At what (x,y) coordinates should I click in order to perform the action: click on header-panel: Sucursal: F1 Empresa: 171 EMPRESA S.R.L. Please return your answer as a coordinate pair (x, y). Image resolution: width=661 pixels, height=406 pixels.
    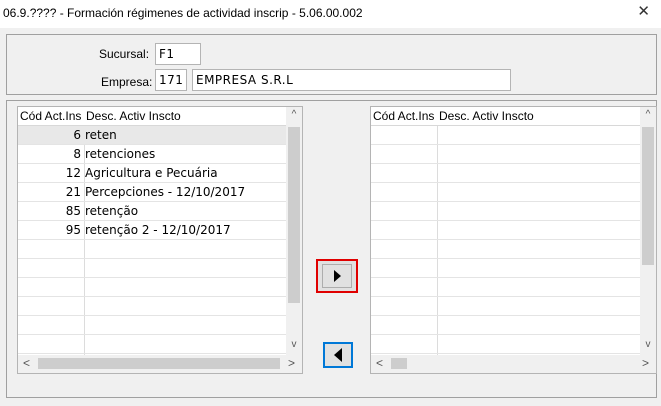
    Looking at the image, I should click on (331, 64).